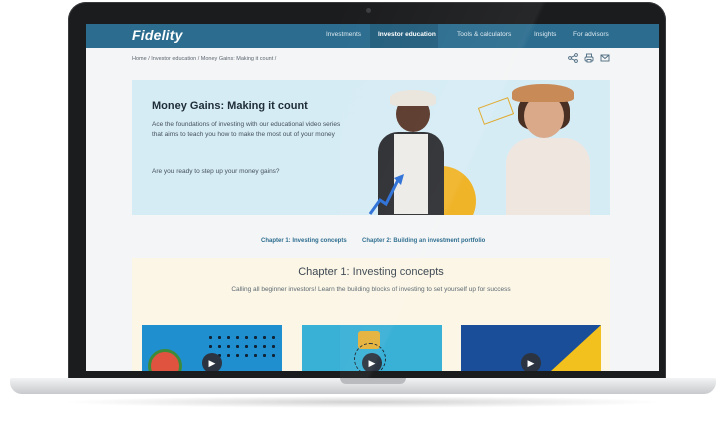  What do you see at coordinates (165, 360) in the screenshot?
I see `watermelon-graphic` at bounding box center [165, 360].